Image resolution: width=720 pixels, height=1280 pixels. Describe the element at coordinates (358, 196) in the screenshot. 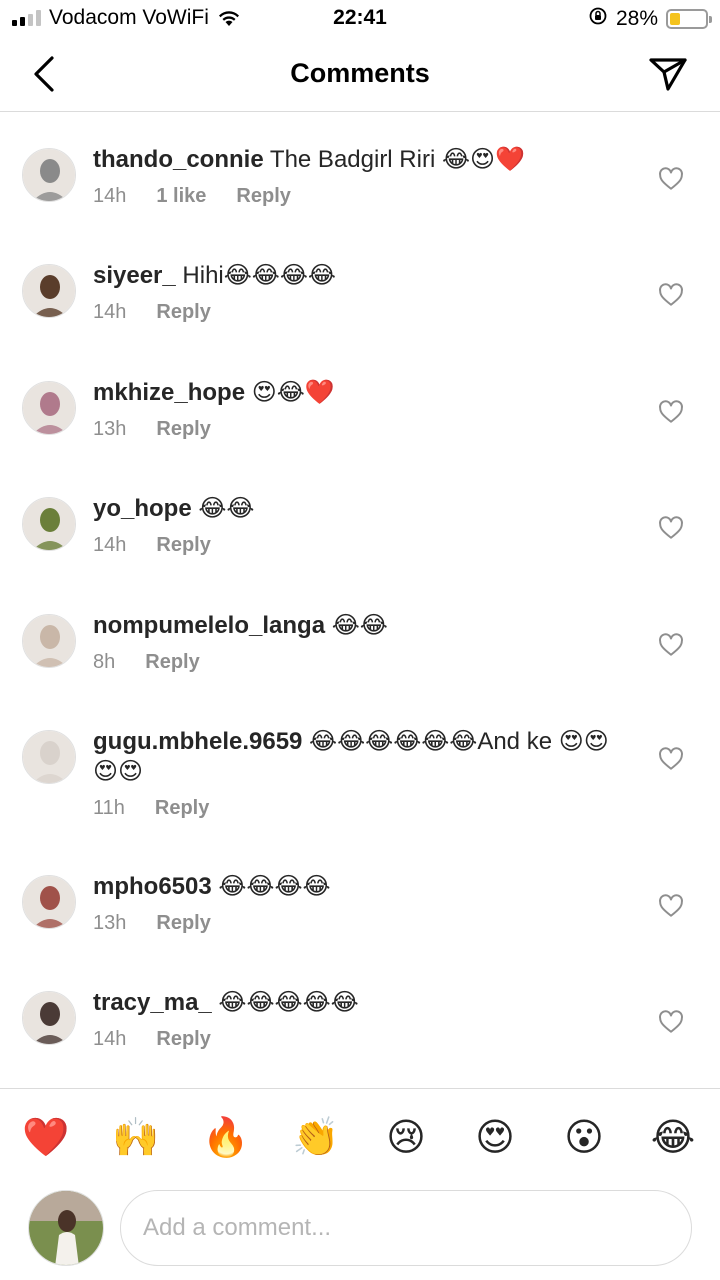

I see `comment-meta: 14h 1 like Reply` at that location.